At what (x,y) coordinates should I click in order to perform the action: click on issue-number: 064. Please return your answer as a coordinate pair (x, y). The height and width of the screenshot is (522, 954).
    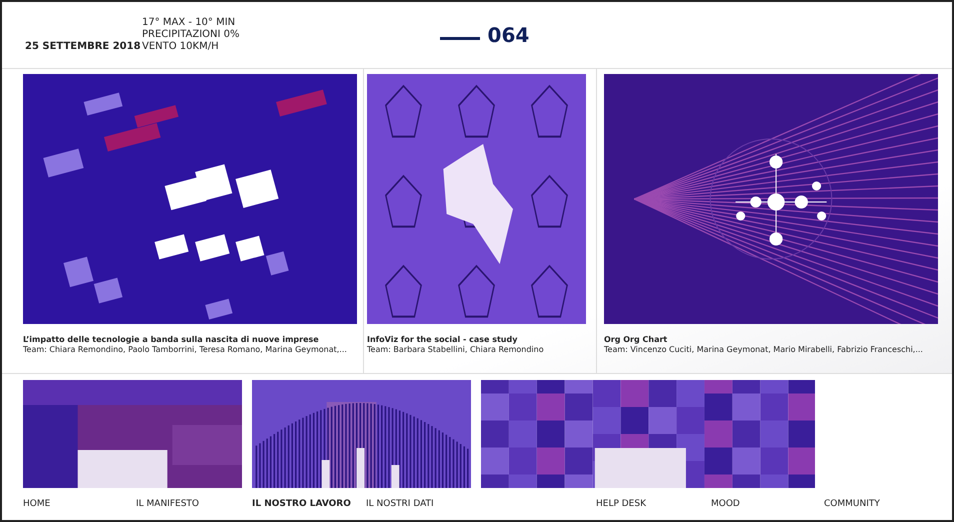
    Looking at the image, I should click on (509, 35).